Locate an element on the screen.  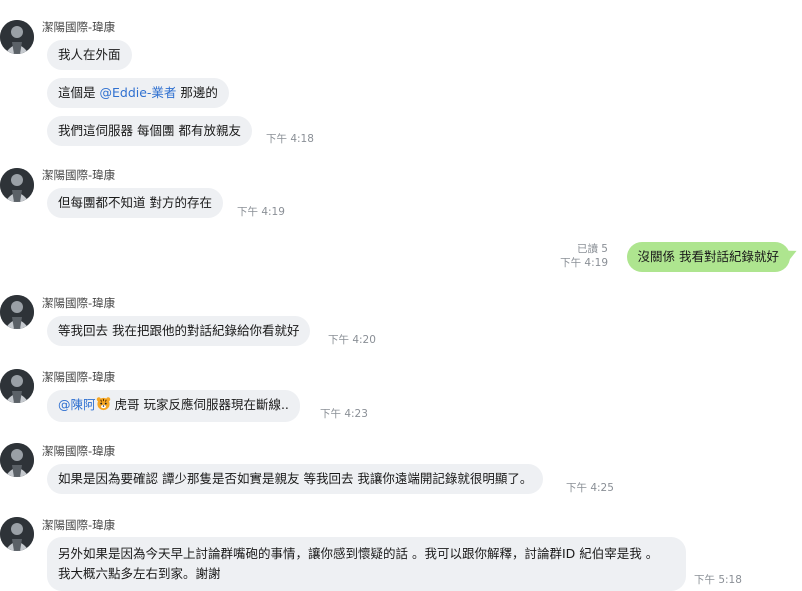
message-bubble: 我人在外面 is located at coordinates (89, 55).